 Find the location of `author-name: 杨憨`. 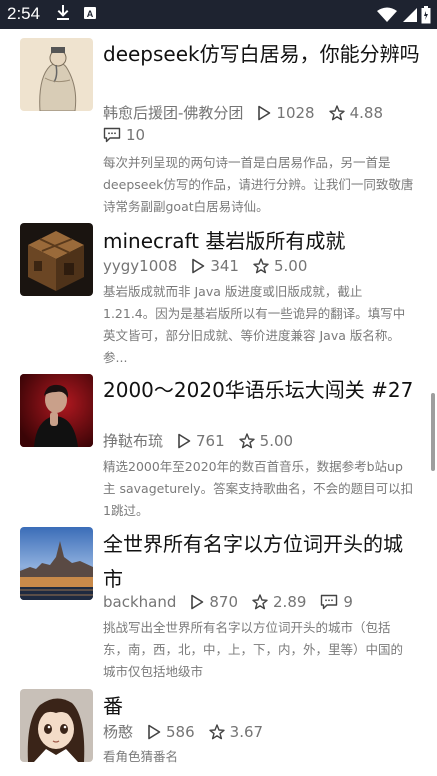

author-name: 杨憨 is located at coordinates (118, 732).